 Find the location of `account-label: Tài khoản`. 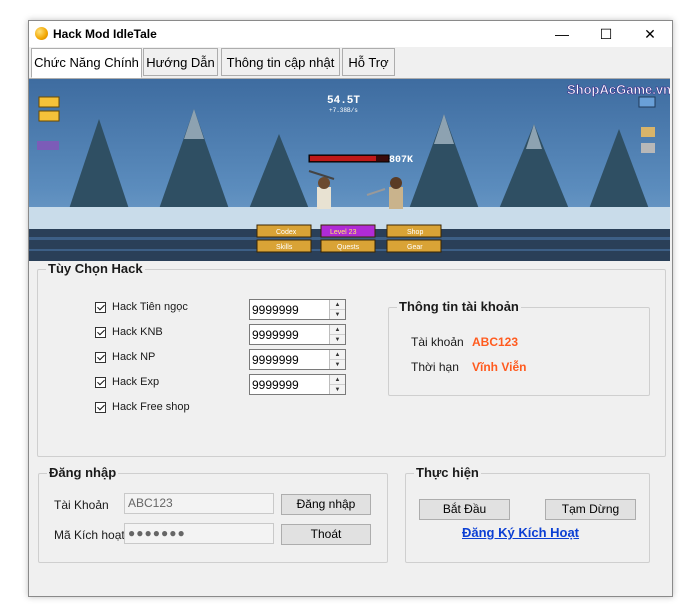

account-label: Tài khoản is located at coordinates (437, 342).